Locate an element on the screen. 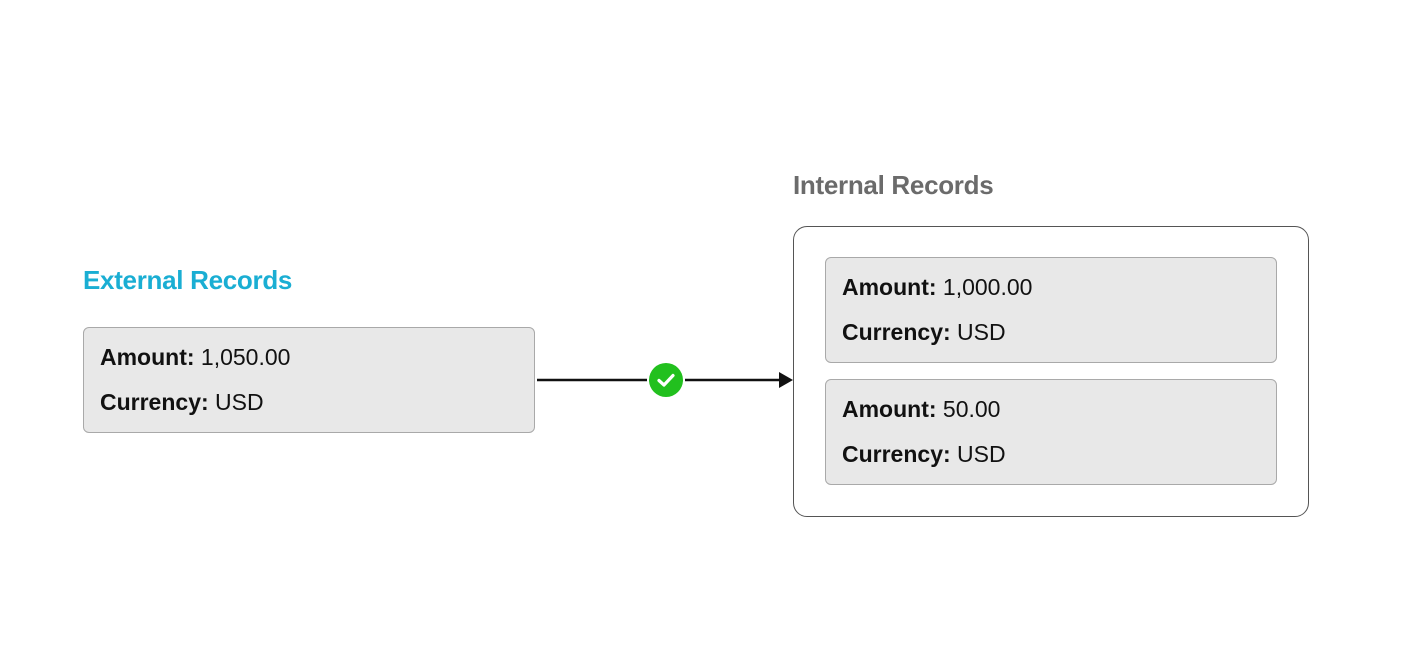 The height and width of the screenshot is (663, 1422). amount-row: Amount: 1,000.00 is located at coordinates (937, 287).